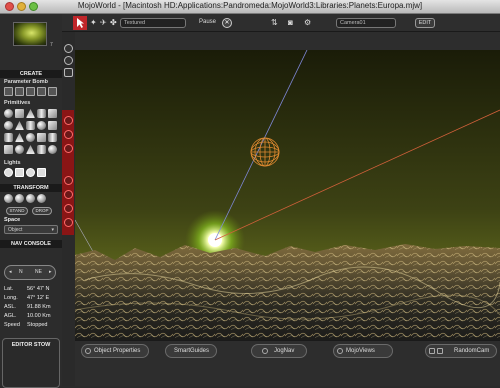 The height and width of the screenshot is (388, 500). I want to click on rotate-tool-icon, so click(19, 198).